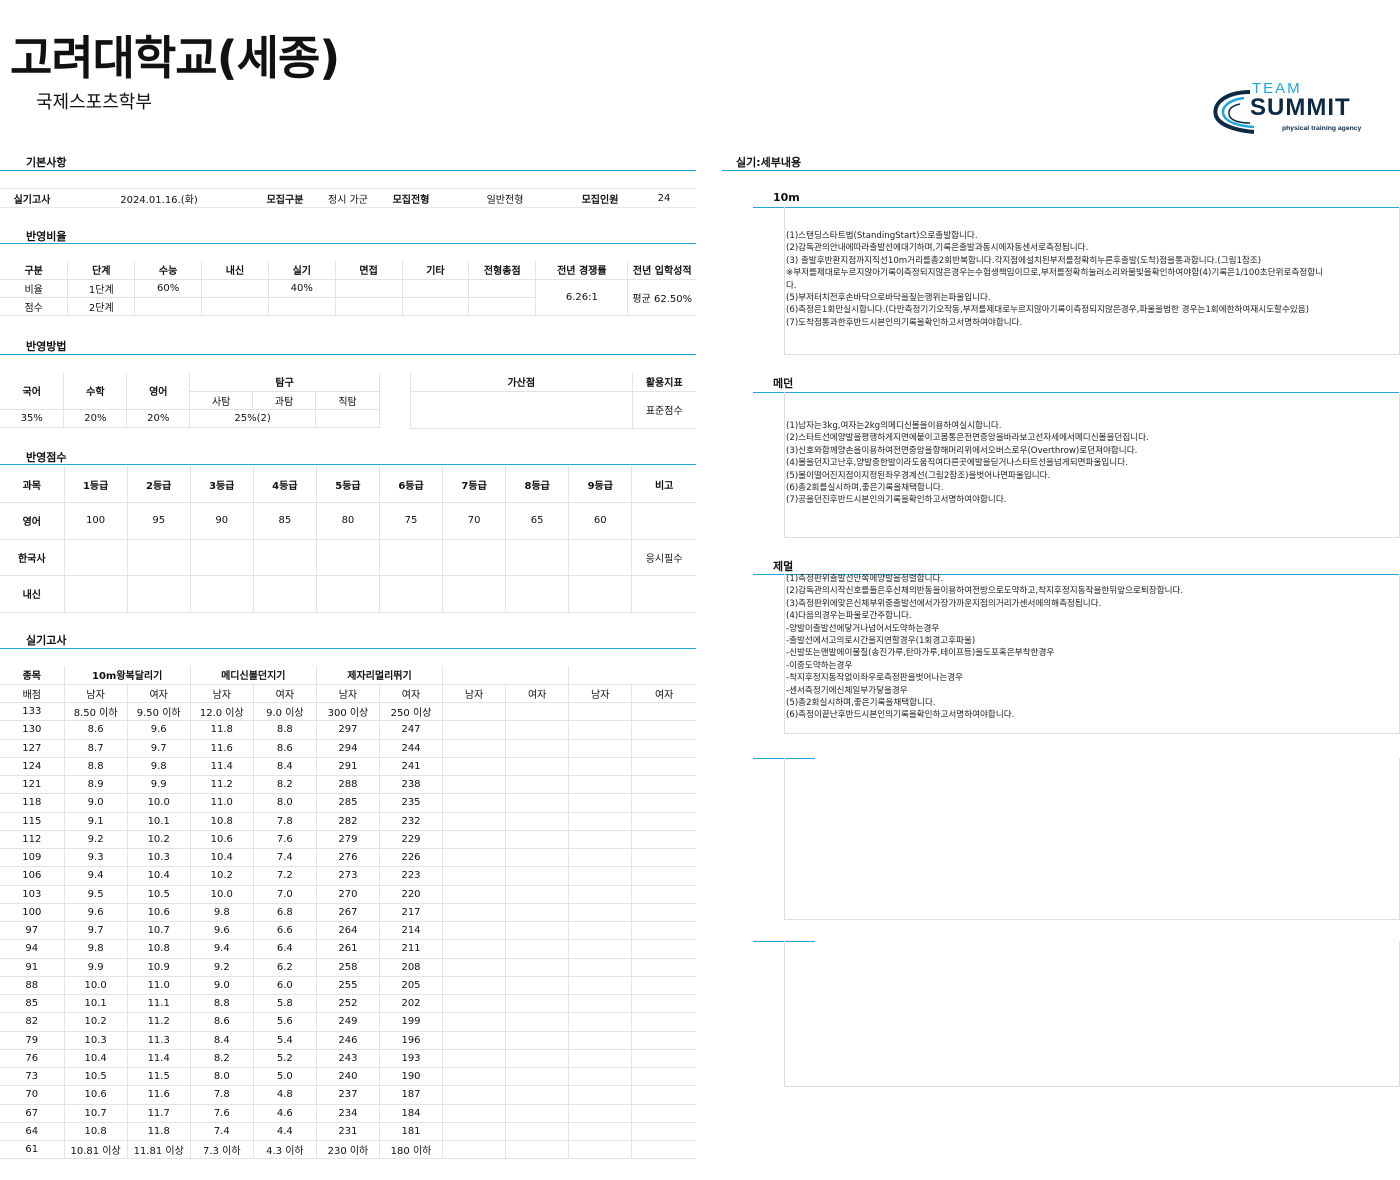 This screenshot has height=1180, width=1400. Describe the element at coordinates (32, 949) in the screenshot. I see `exam-cell: 94` at that location.